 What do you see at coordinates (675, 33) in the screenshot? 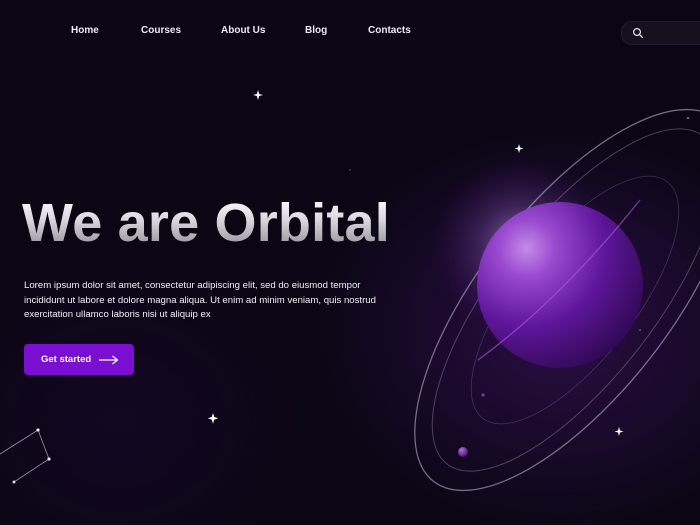
I see `search-input` at bounding box center [675, 33].